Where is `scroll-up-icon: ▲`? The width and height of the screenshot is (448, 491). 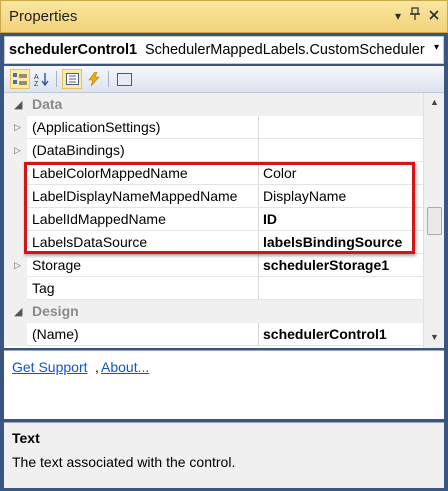
scroll-up-icon: ▲ is located at coordinates (434, 102).